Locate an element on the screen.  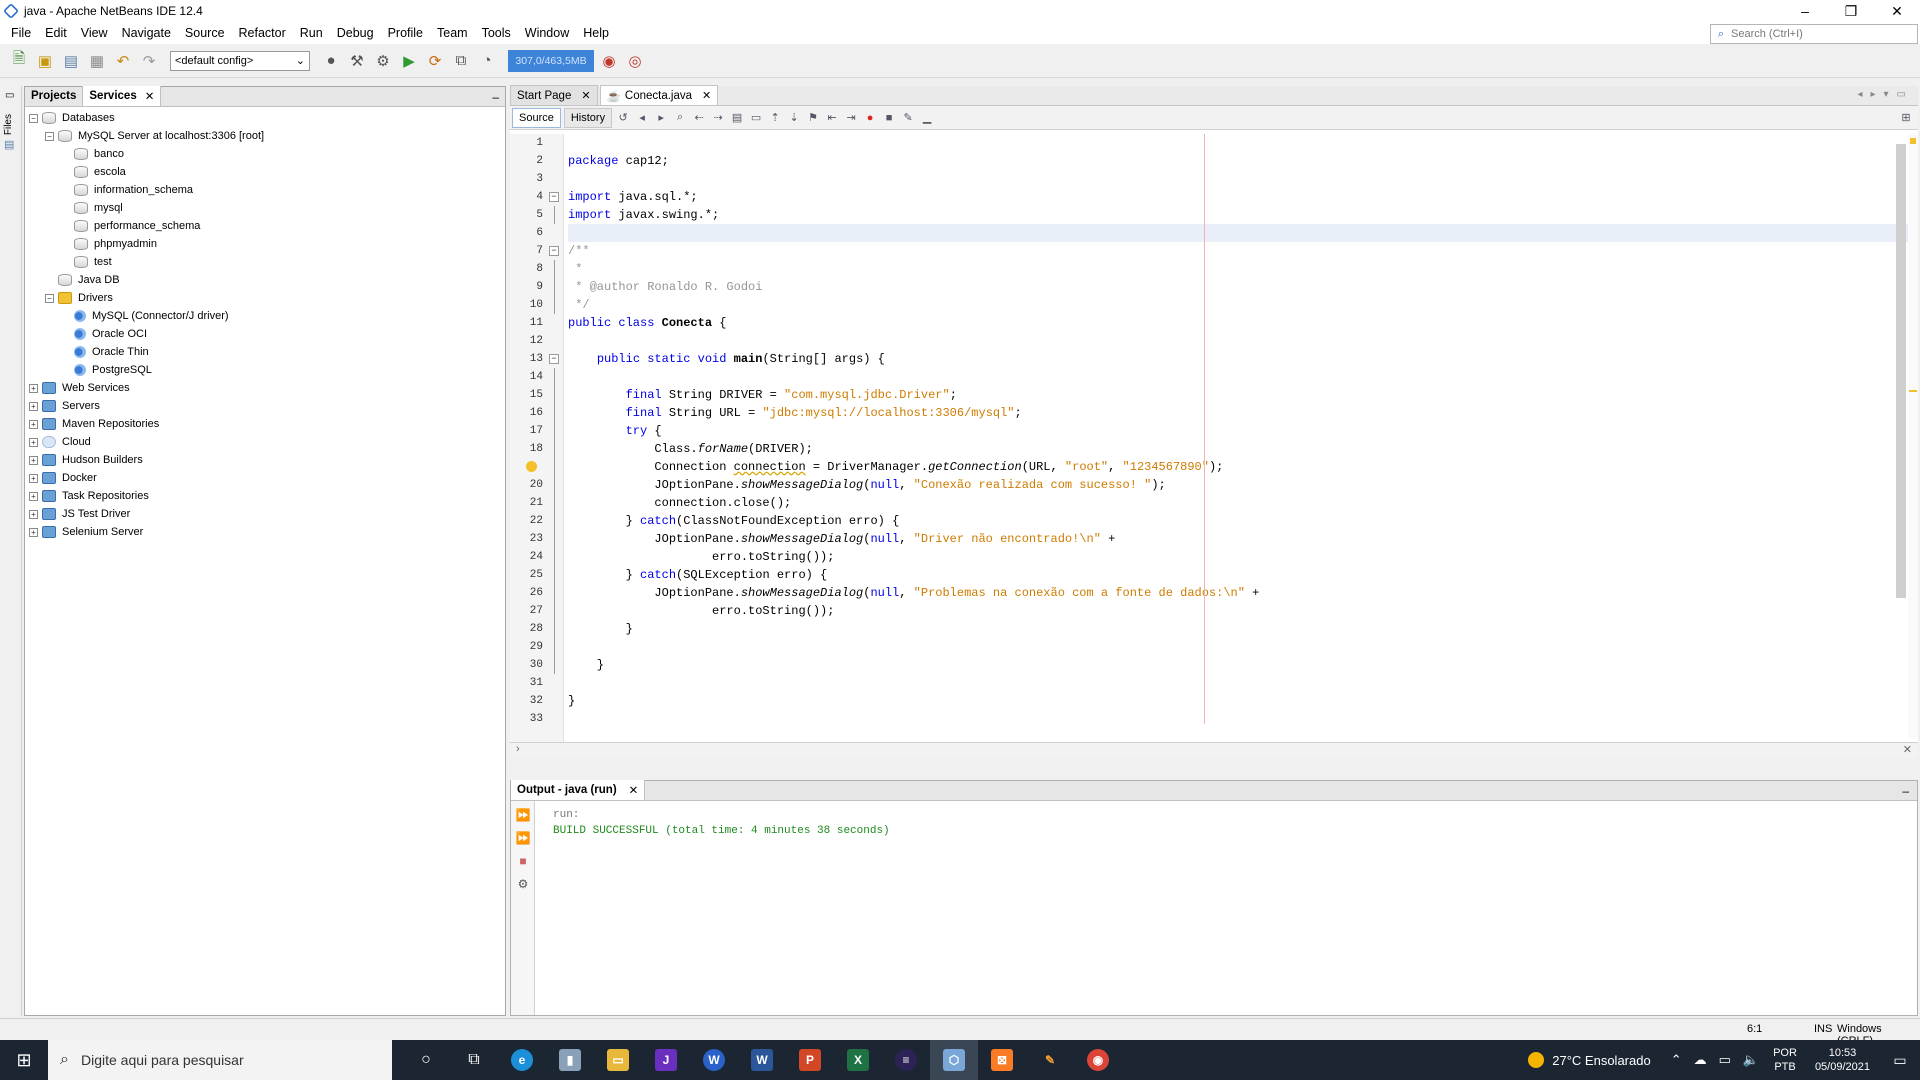
start-macro-icon: ● is located at coordinates (870, 118).